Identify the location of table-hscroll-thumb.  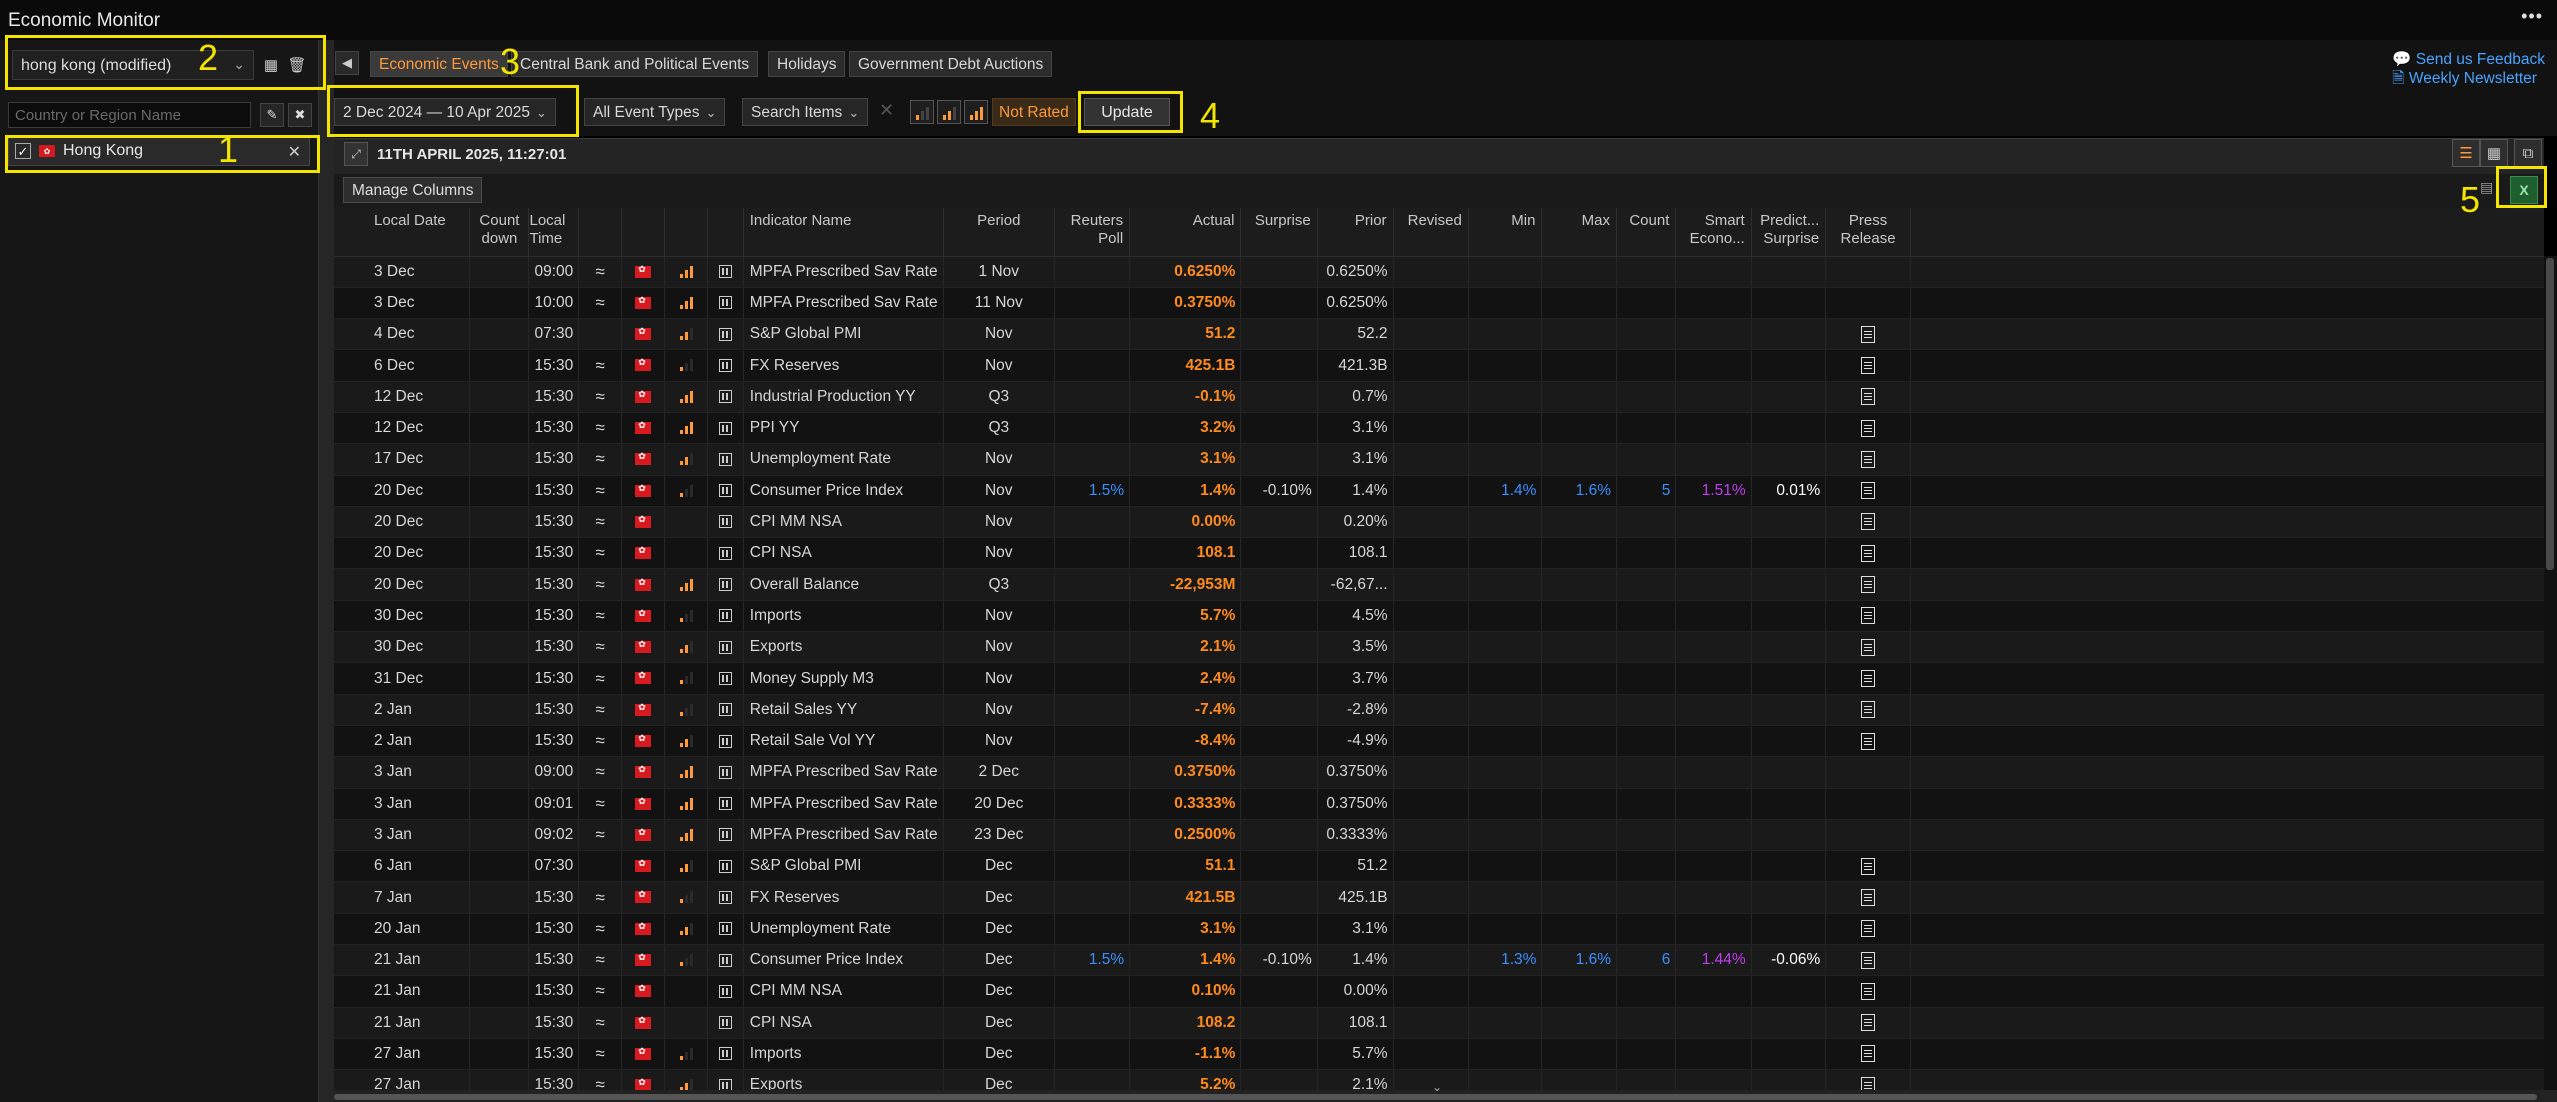
(1435, 1097).